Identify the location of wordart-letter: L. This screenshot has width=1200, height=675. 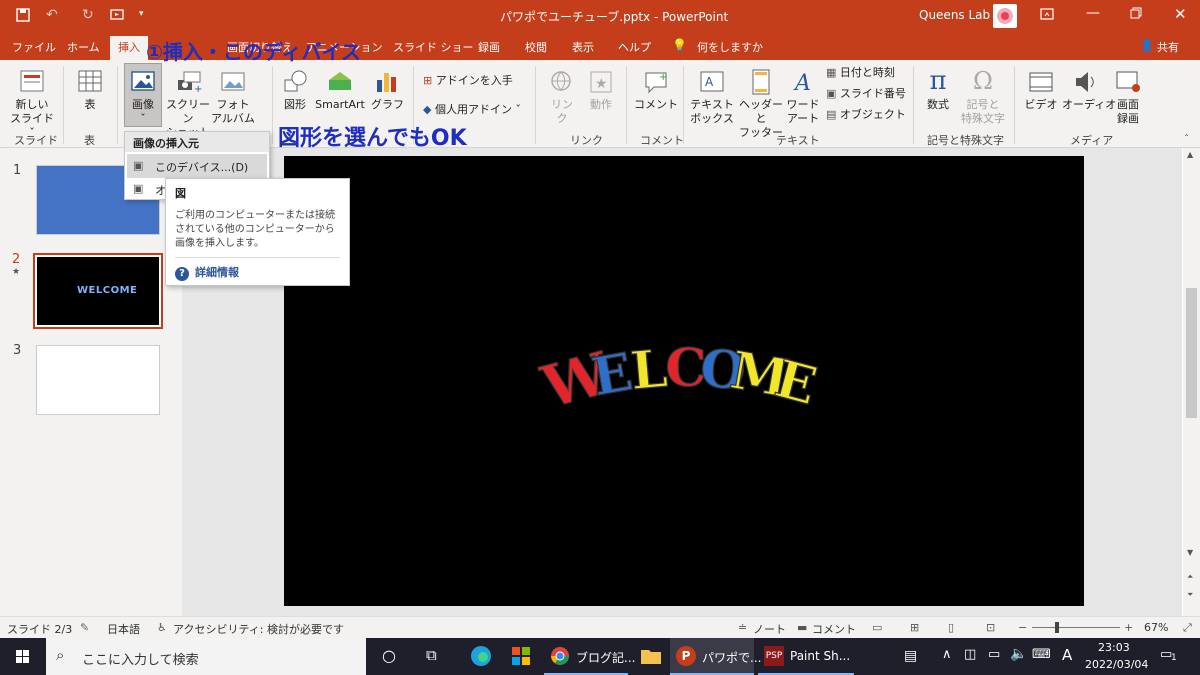
(649, 370).